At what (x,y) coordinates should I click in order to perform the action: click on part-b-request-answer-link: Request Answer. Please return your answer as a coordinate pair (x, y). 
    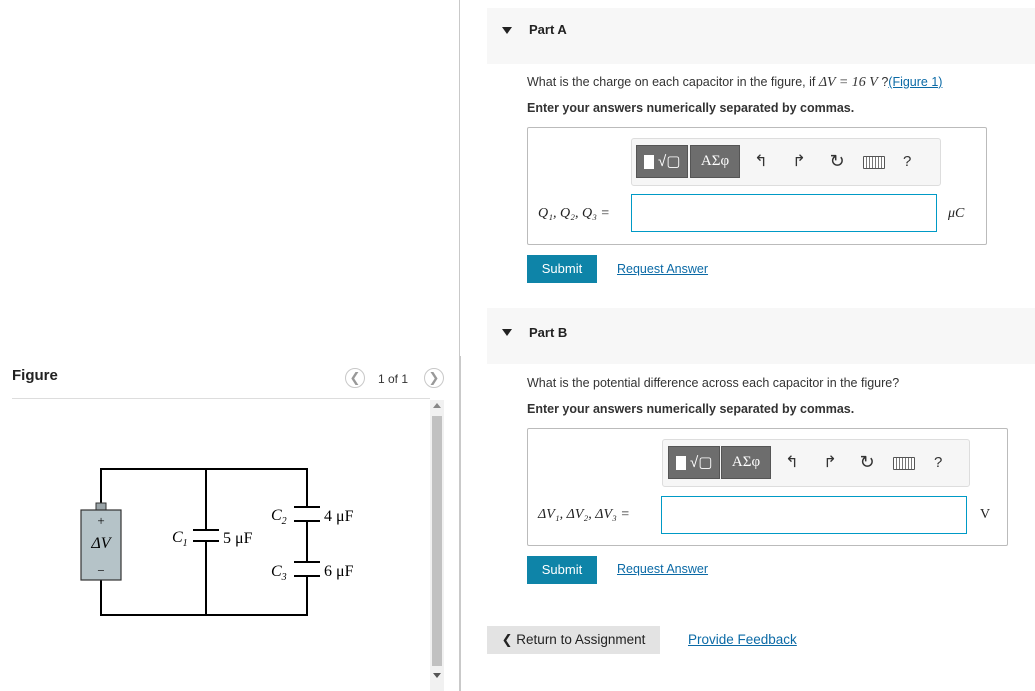
    Looking at the image, I should click on (662, 569).